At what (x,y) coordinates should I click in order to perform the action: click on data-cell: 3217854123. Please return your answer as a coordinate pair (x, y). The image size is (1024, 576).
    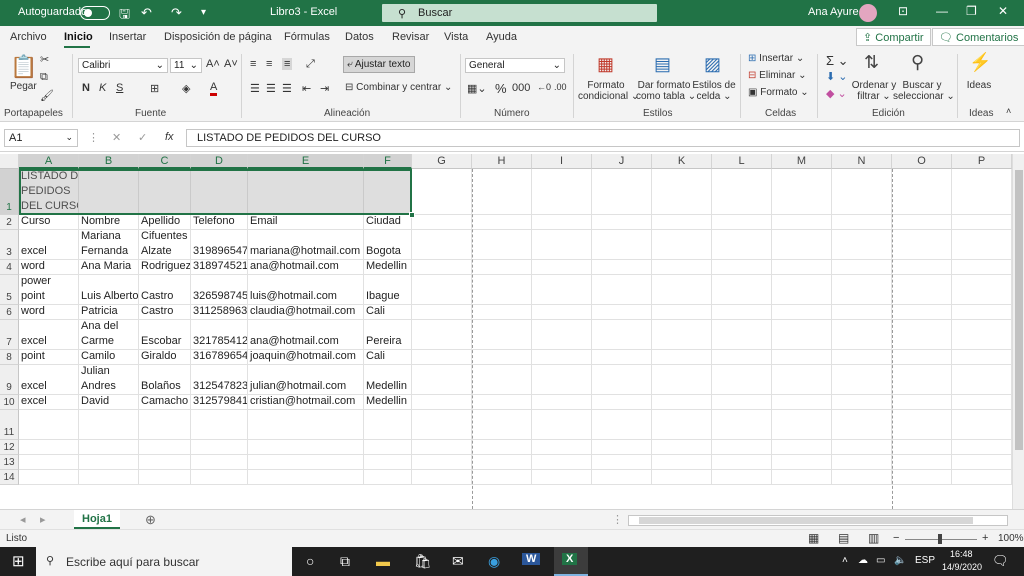
    Looking at the image, I should click on (219, 335).